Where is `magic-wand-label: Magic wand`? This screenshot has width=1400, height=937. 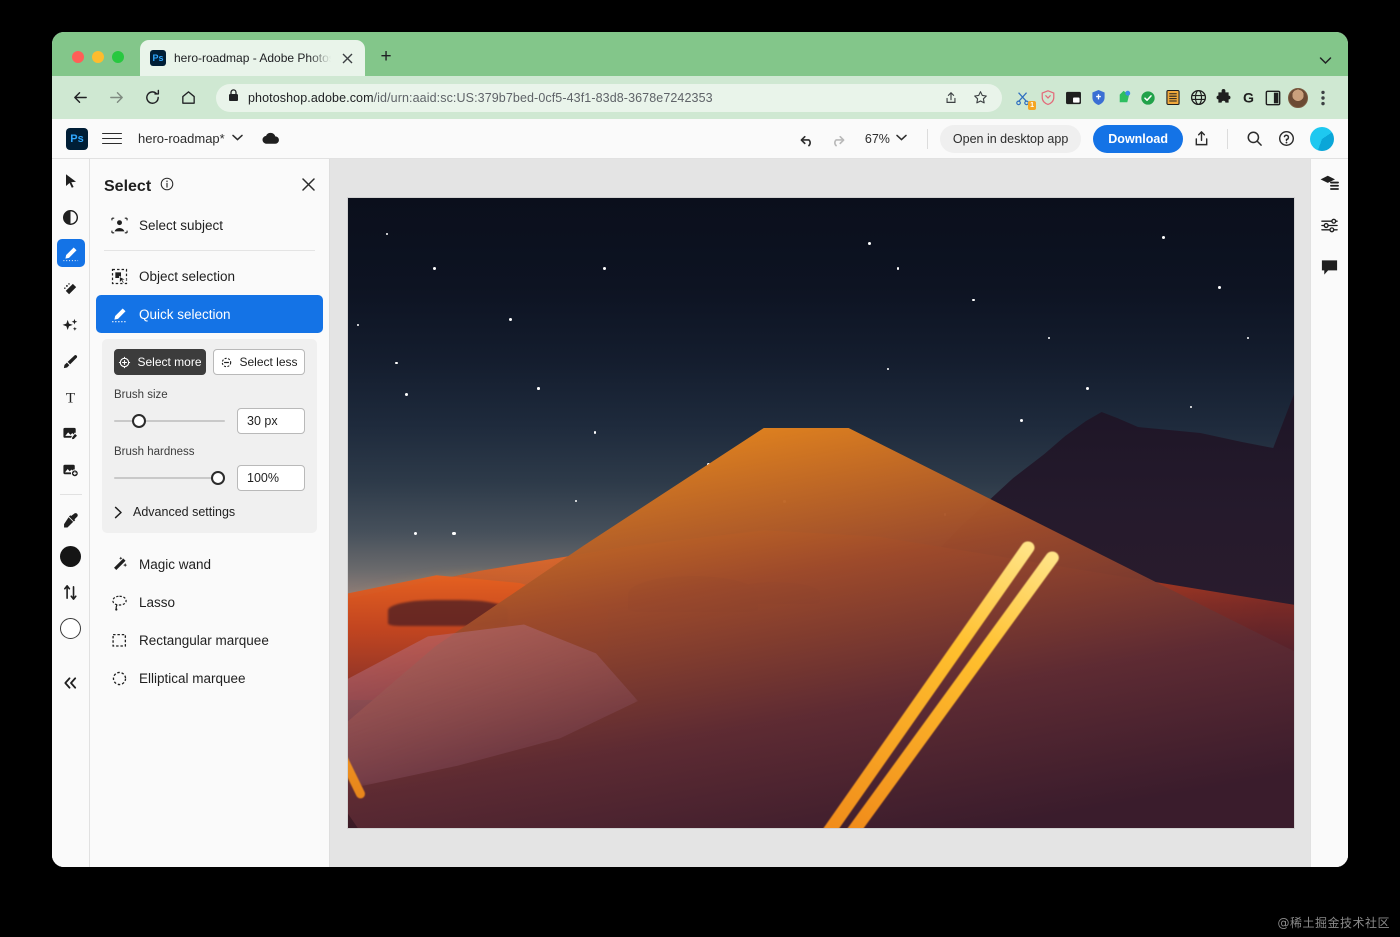
magic-wand-label: Magic wand is located at coordinates (175, 564).